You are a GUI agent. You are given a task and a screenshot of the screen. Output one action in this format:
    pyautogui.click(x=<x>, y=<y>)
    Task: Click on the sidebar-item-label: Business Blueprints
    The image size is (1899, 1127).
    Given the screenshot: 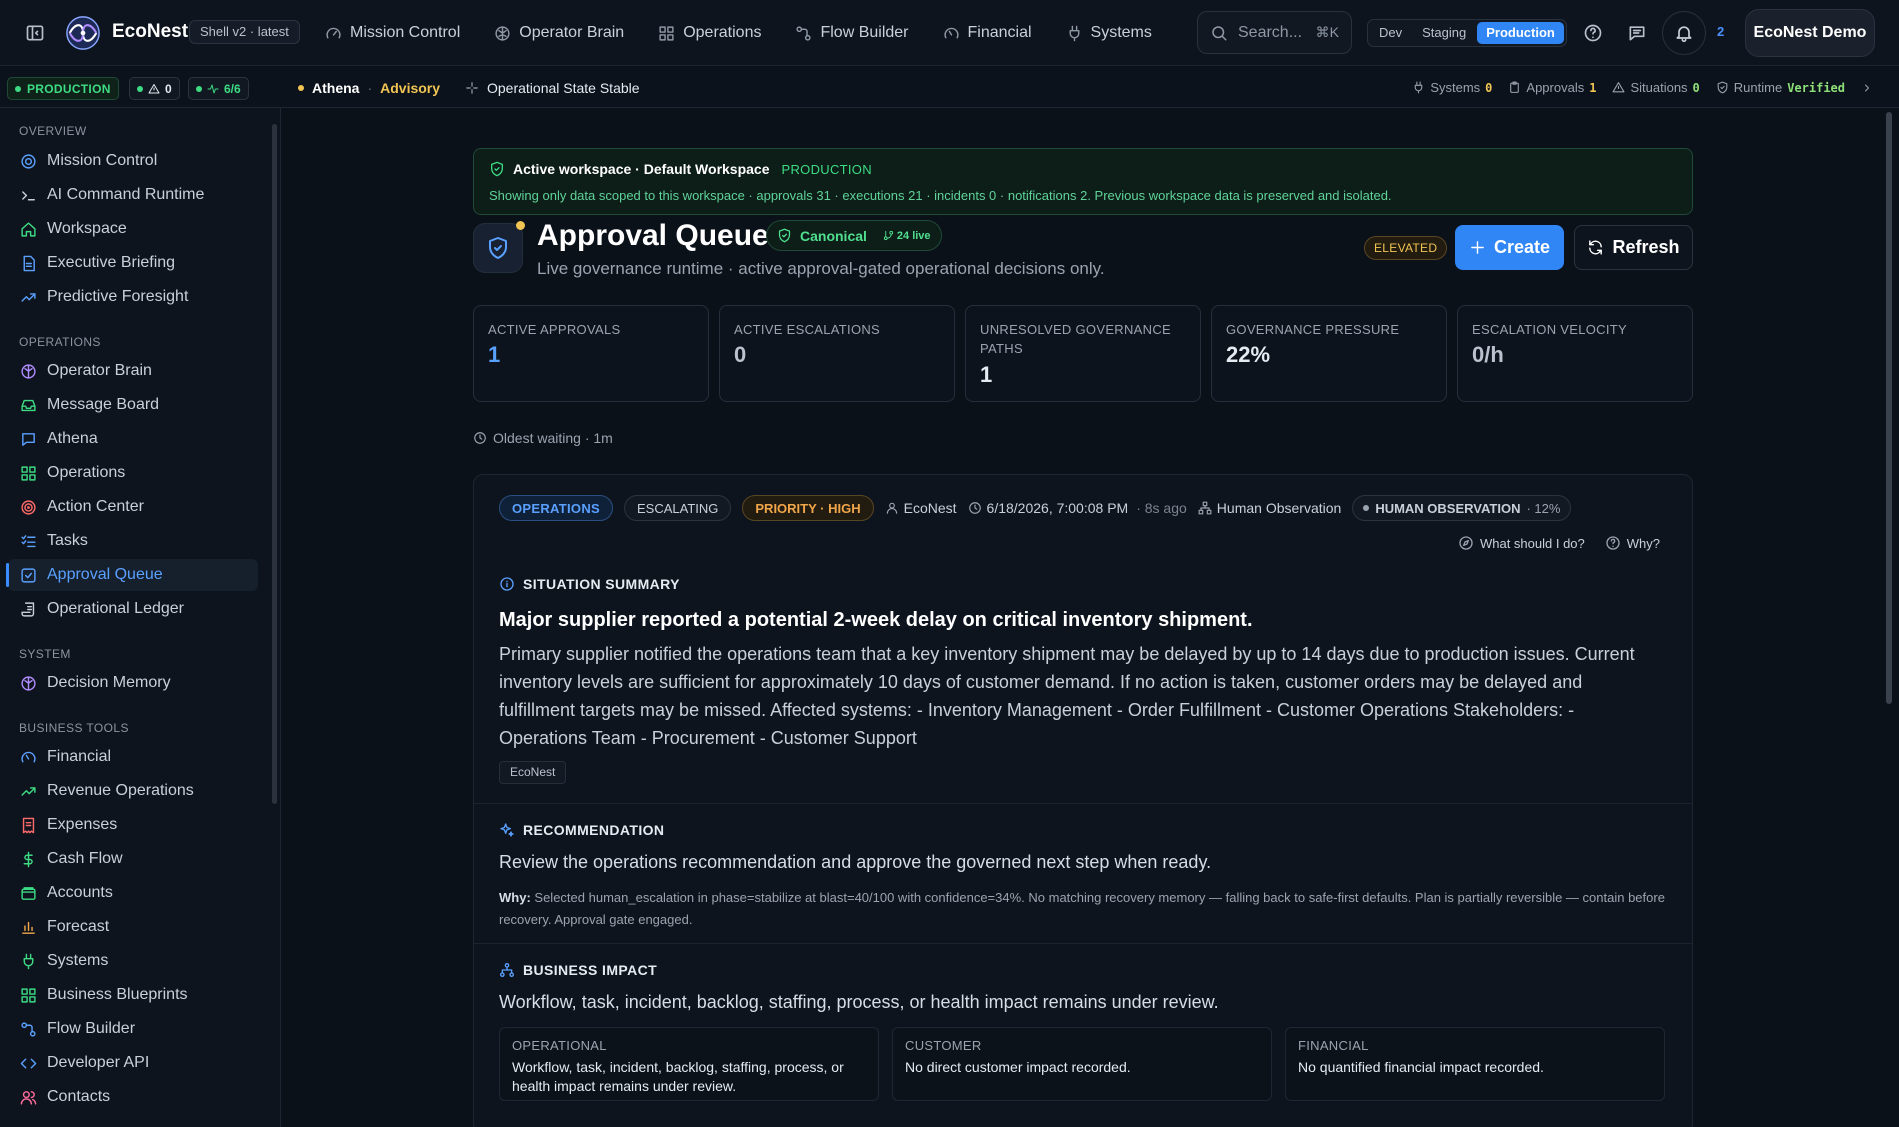 What is the action you would take?
    pyautogui.click(x=117, y=994)
    